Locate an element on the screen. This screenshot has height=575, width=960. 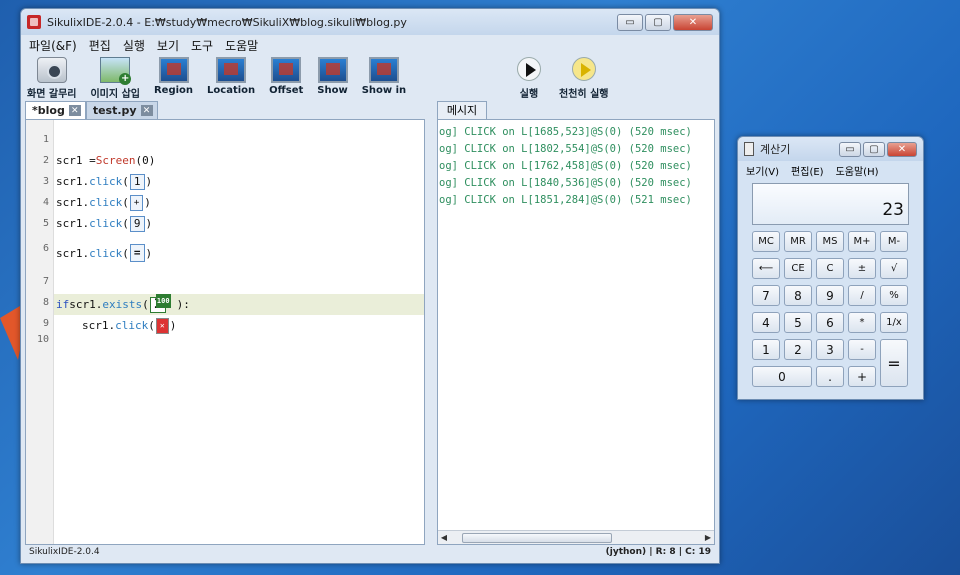
image-thumbnail: = is located at coordinates (137, 253).